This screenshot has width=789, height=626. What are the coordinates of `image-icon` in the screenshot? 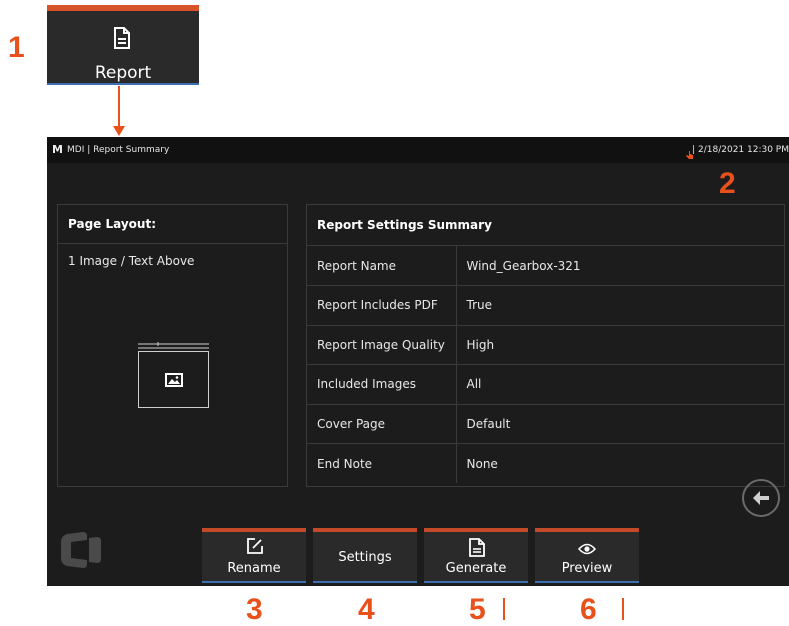 It's located at (174, 381).